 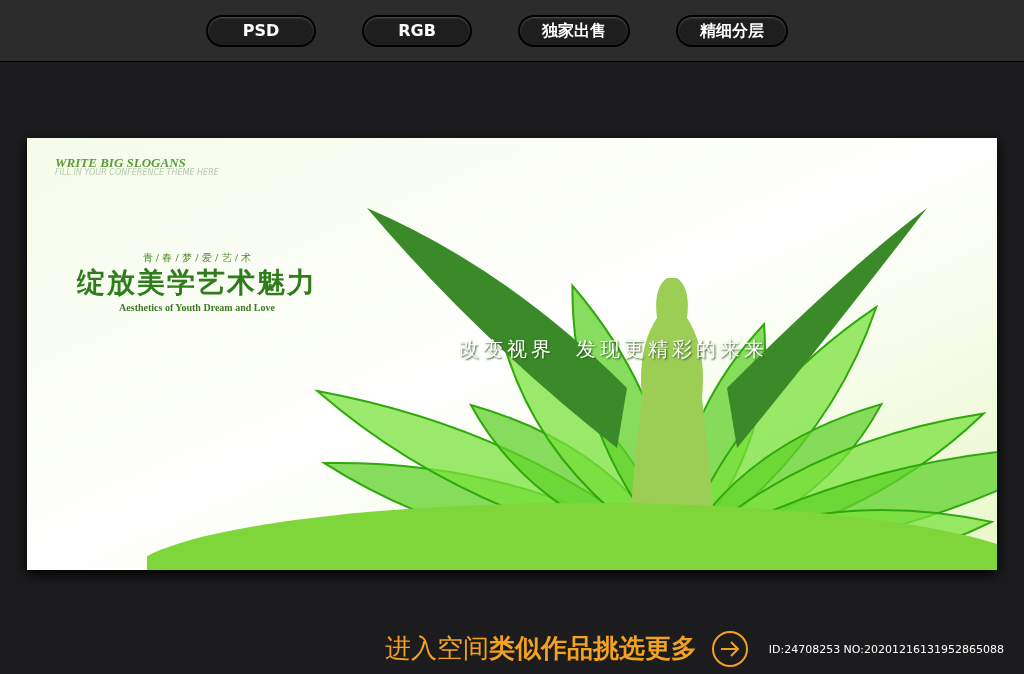 I want to click on header-title: WRITE BIG SLOGANS, so click(x=120, y=162).